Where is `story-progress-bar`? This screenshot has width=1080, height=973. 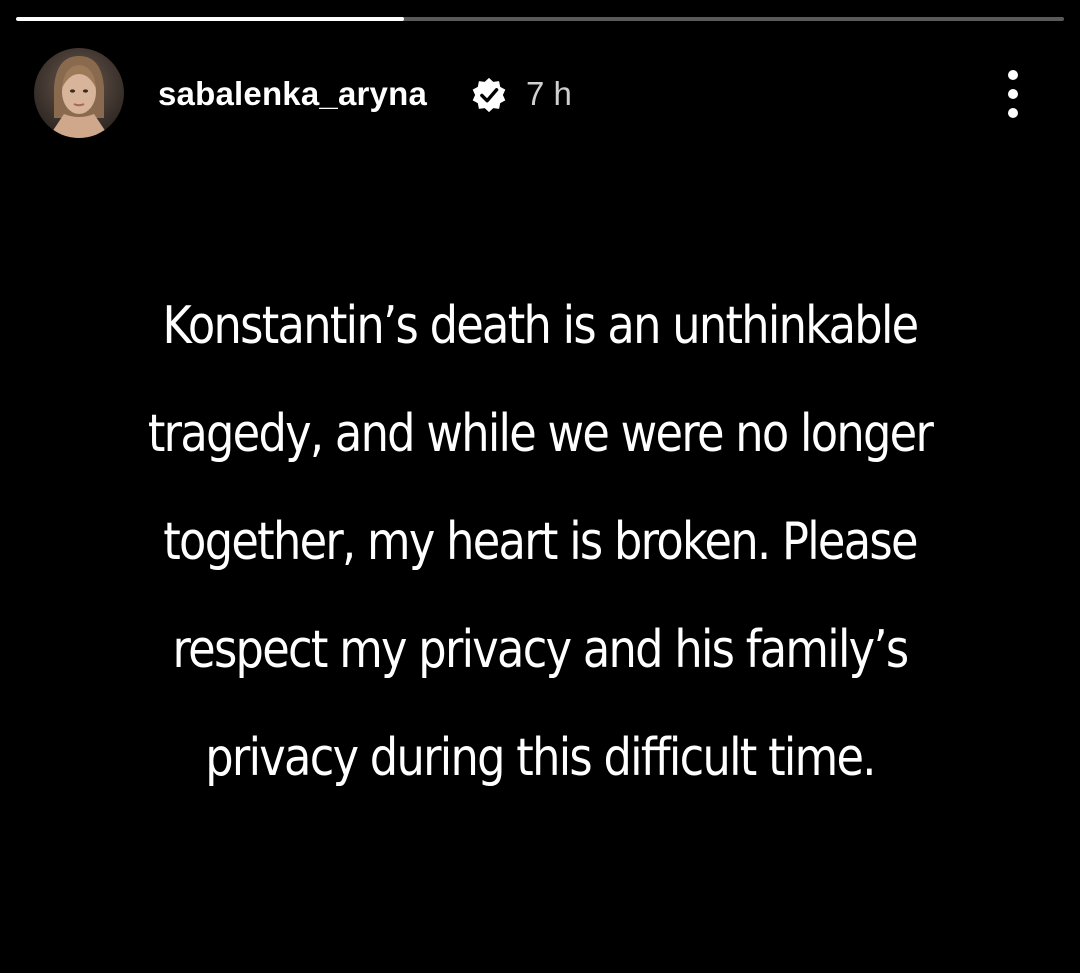
story-progress-bar is located at coordinates (540, 19).